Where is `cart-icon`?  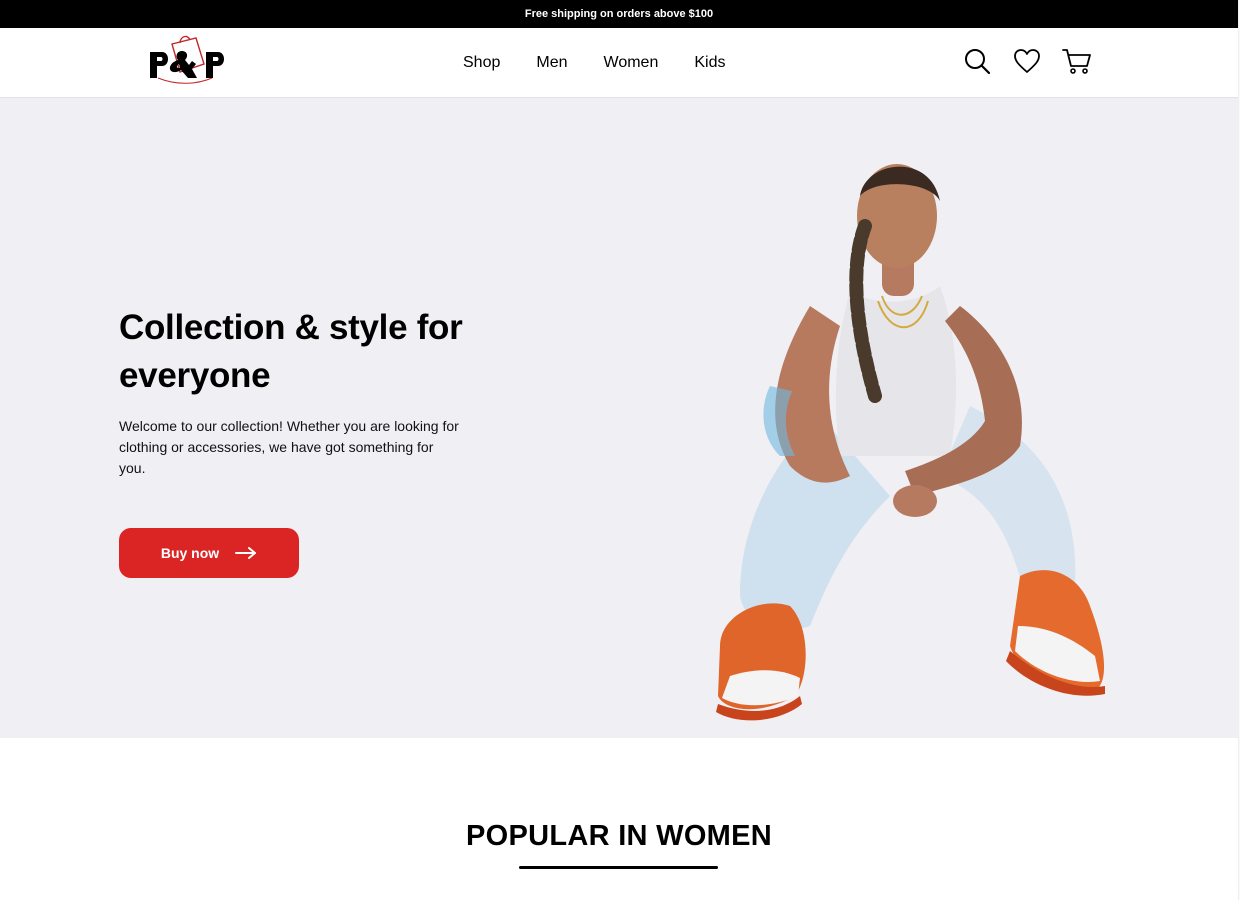
cart-icon is located at coordinates (1076, 61).